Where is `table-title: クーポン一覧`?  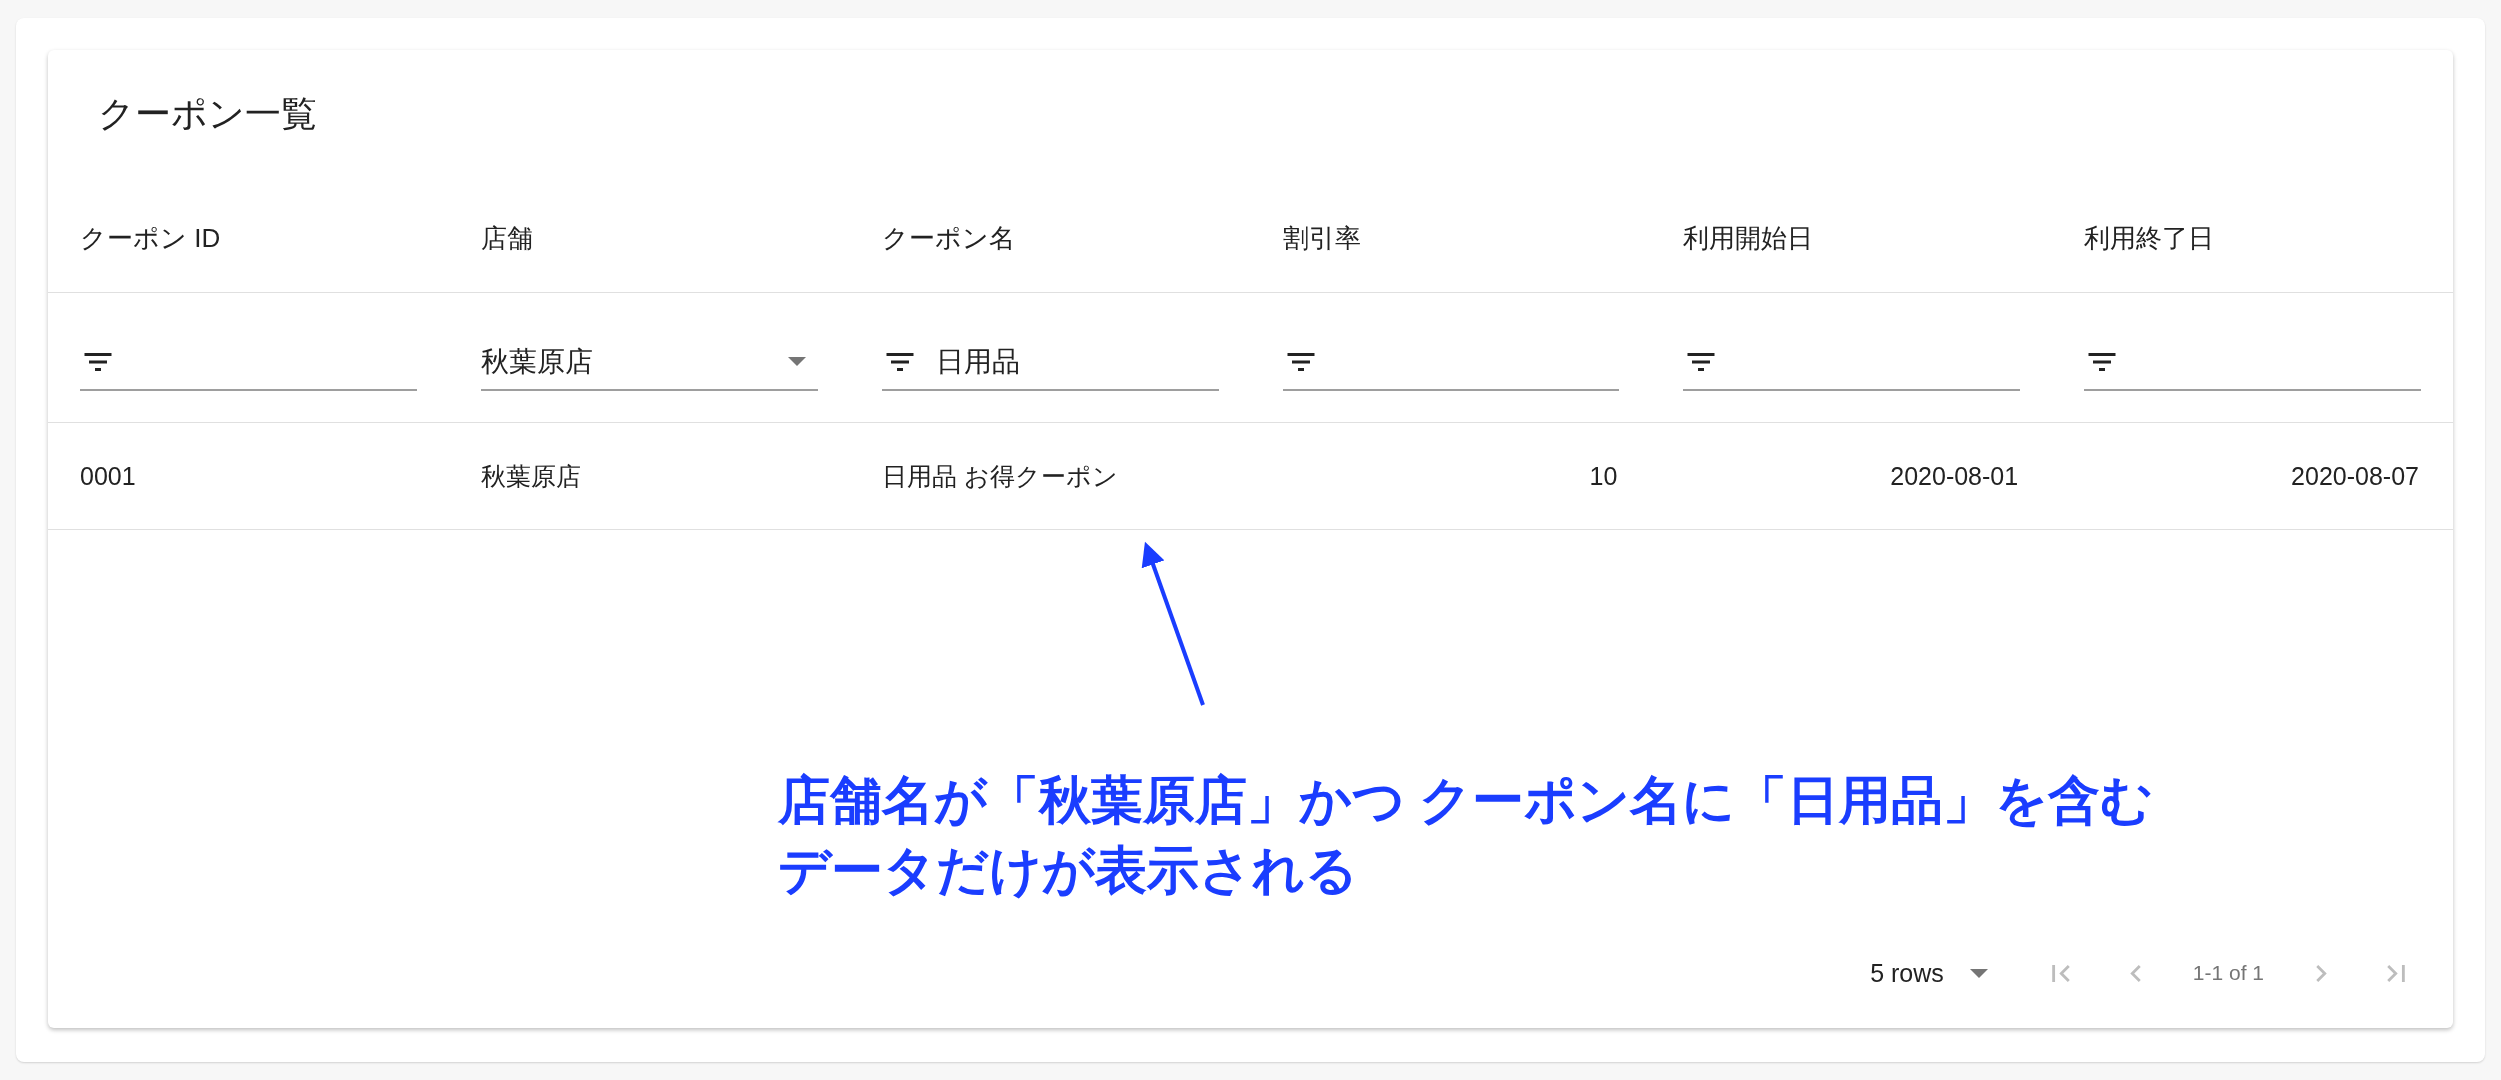
table-title: クーポン一覧 is located at coordinates (207, 114).